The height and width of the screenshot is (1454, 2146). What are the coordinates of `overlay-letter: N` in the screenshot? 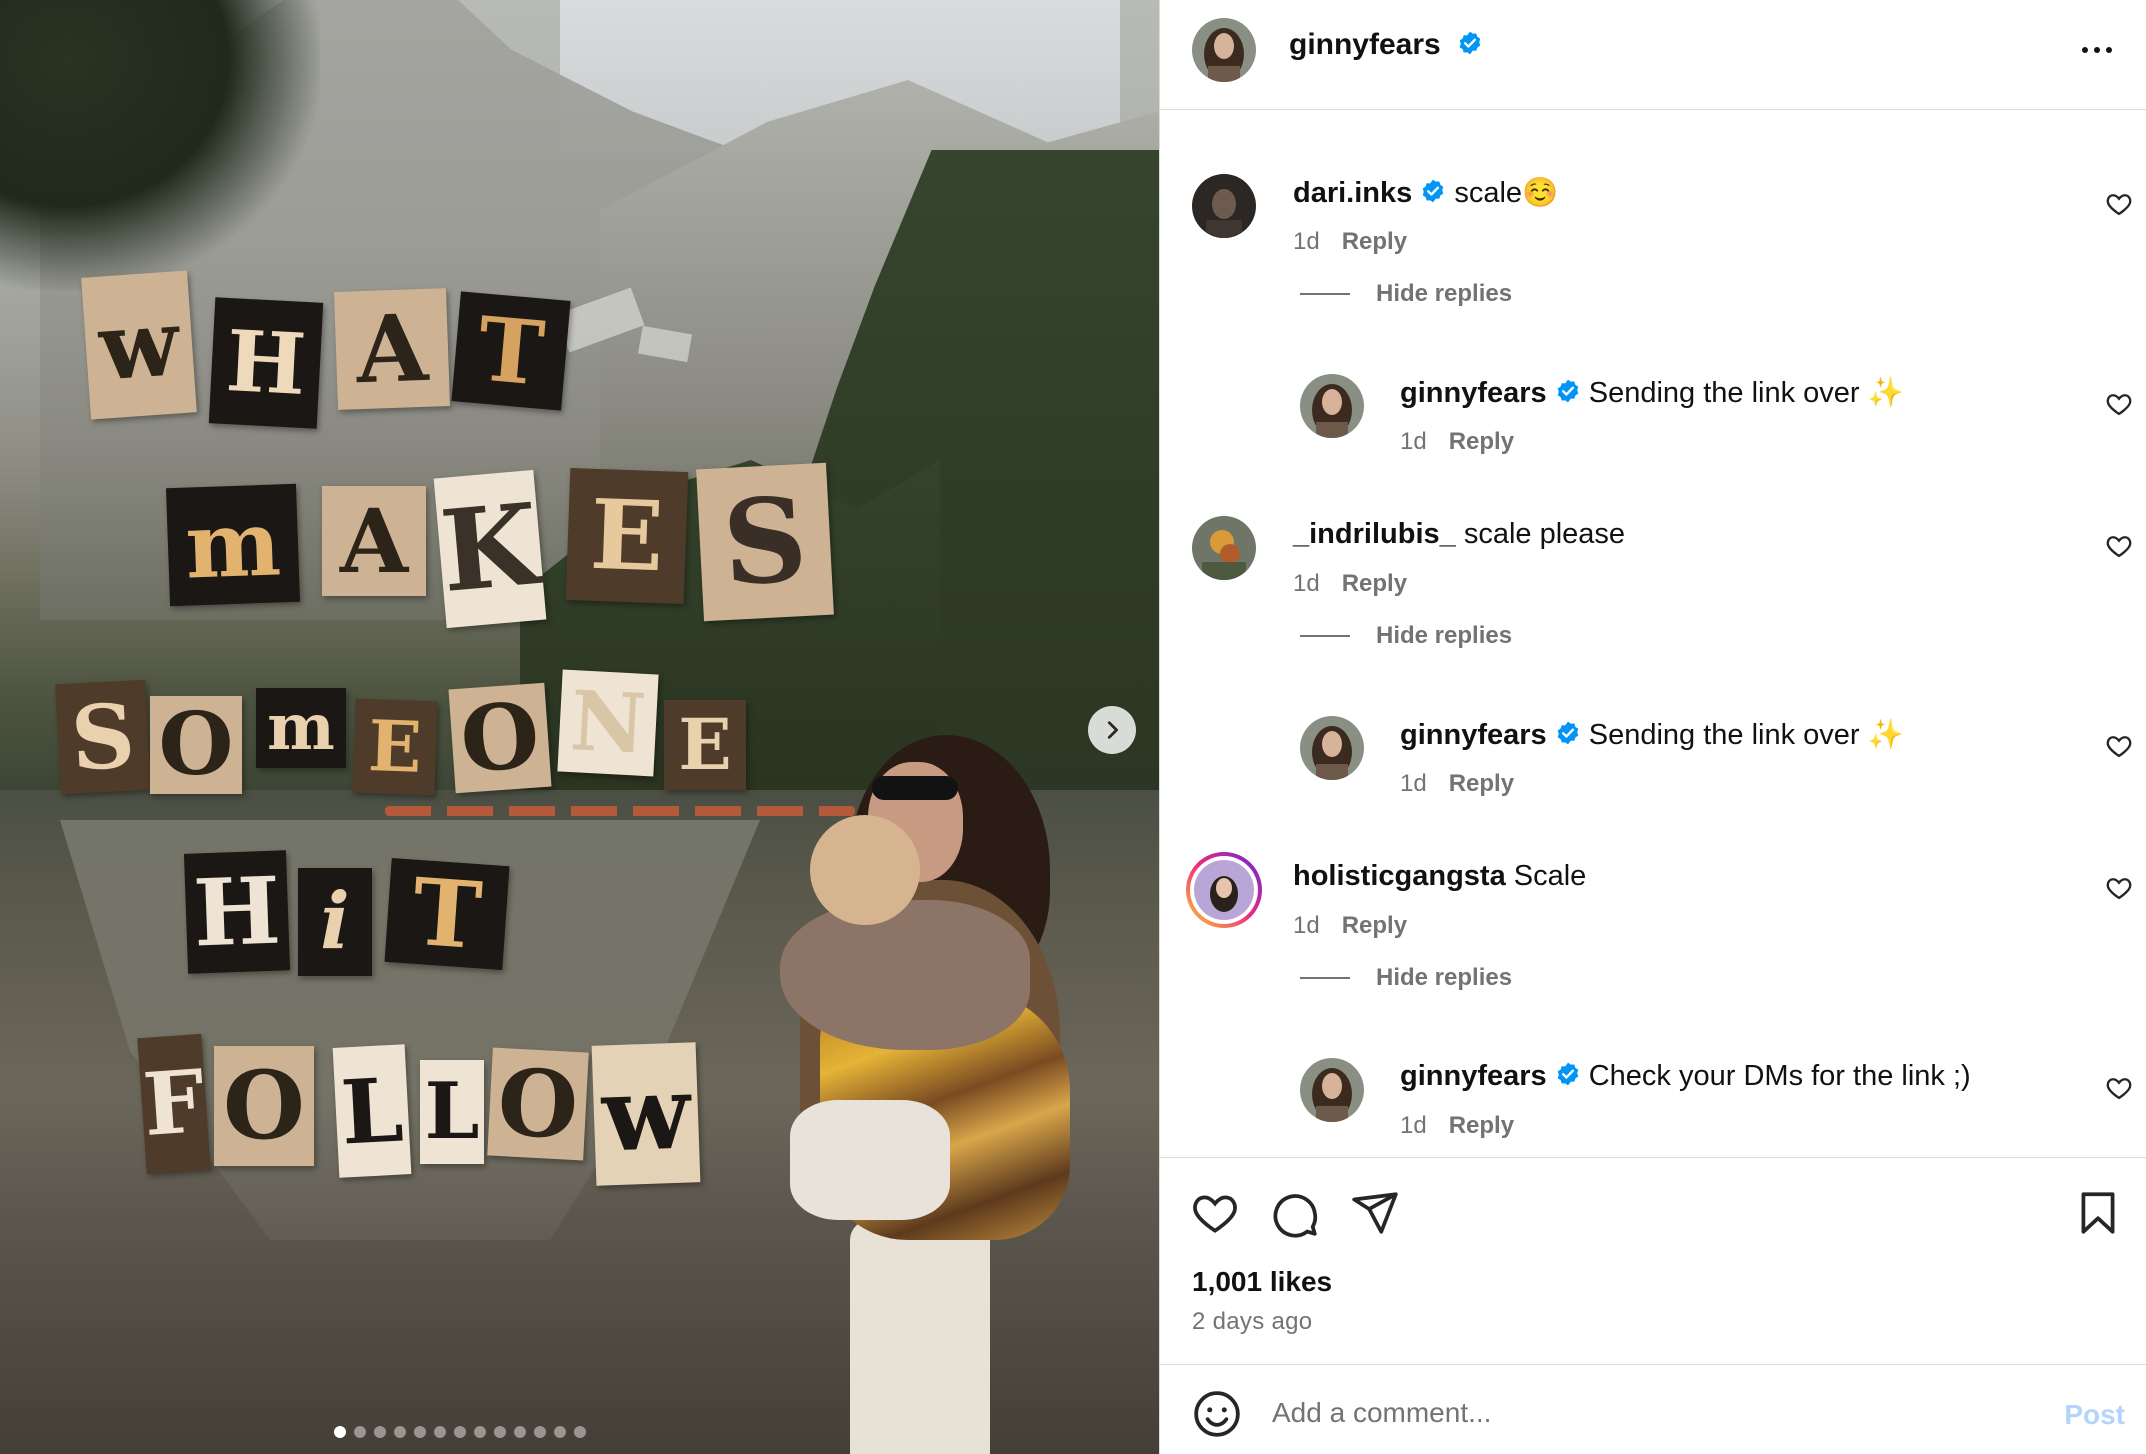 It's located at (608, 723).